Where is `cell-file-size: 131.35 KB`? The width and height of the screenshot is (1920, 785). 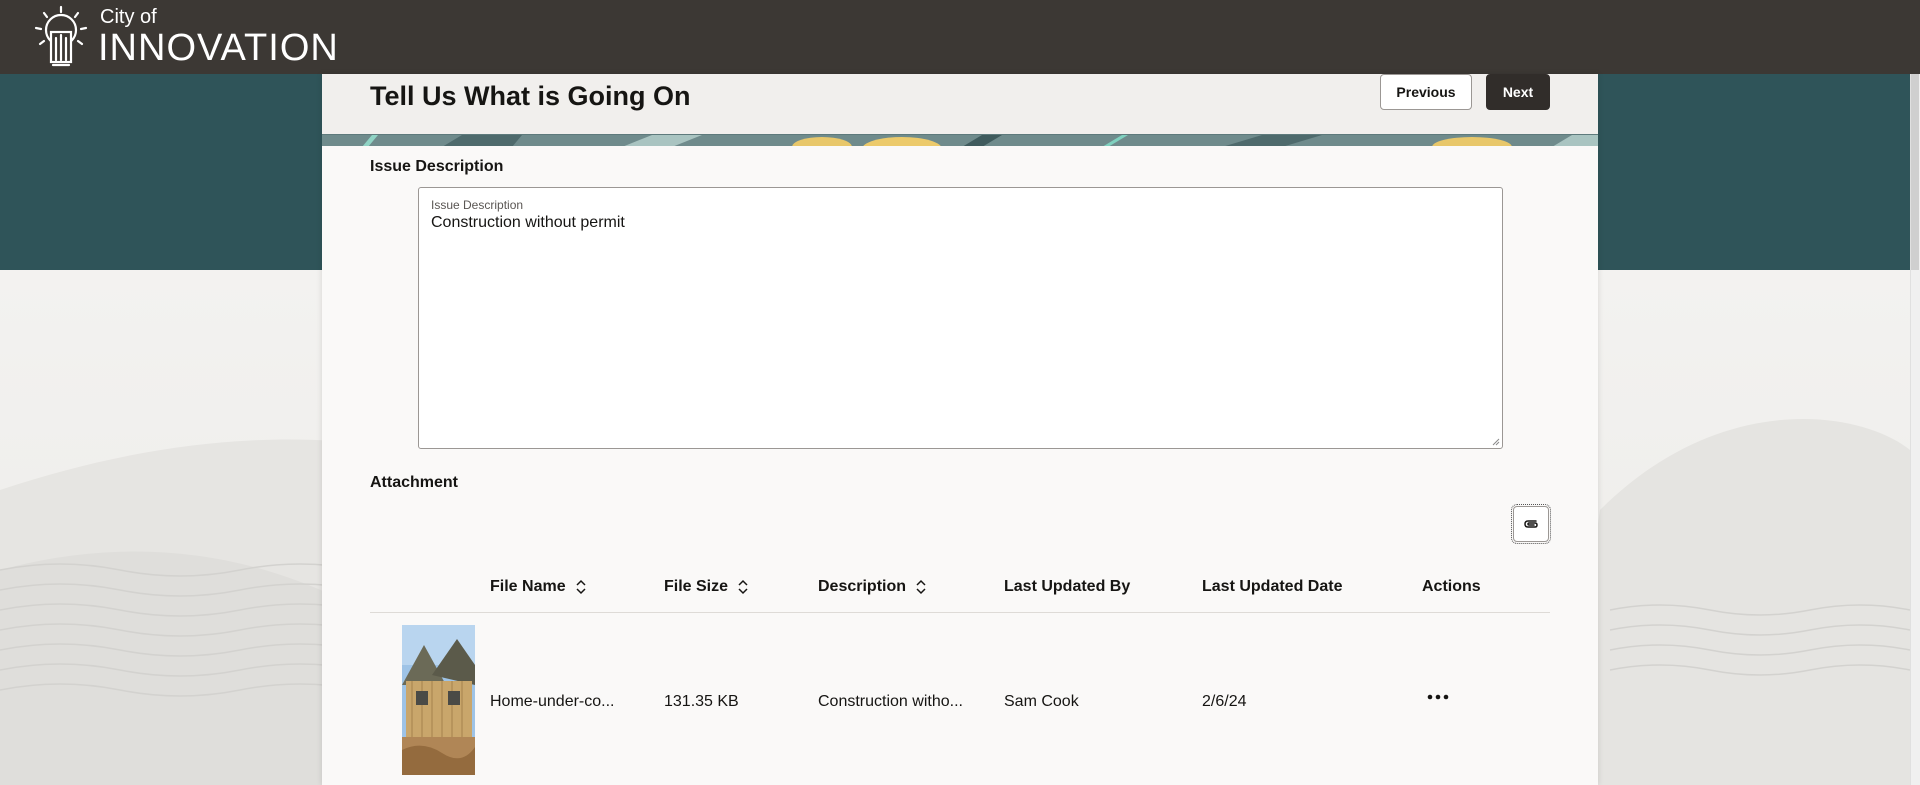
cell-file-size: 131.35 KB is located at coordinates (701, 701).